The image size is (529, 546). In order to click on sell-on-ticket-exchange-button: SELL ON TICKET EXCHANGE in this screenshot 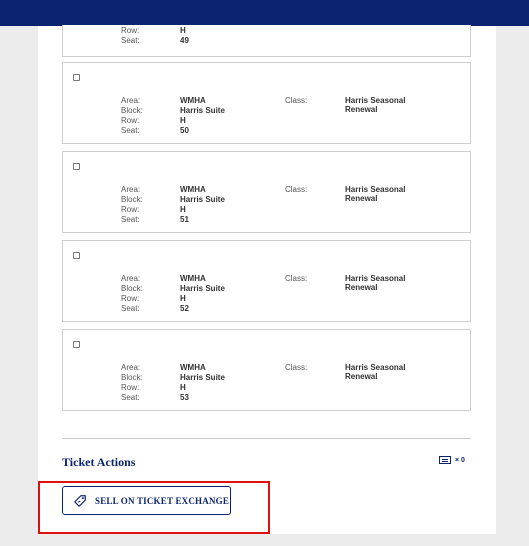, I will do `click(146, 500)`.